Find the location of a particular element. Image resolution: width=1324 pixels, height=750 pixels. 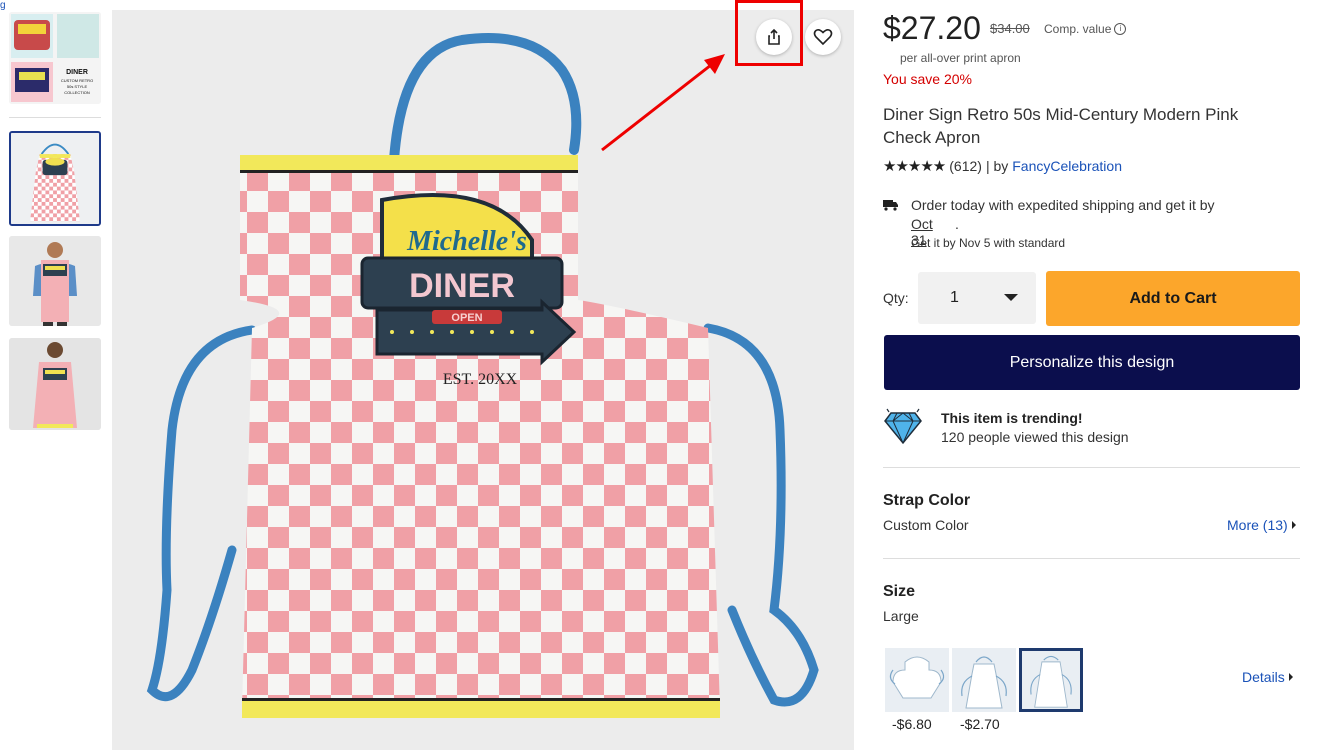

standard-shipping: Get it by Nov 5 with standard is located at coordinates (988, 243).